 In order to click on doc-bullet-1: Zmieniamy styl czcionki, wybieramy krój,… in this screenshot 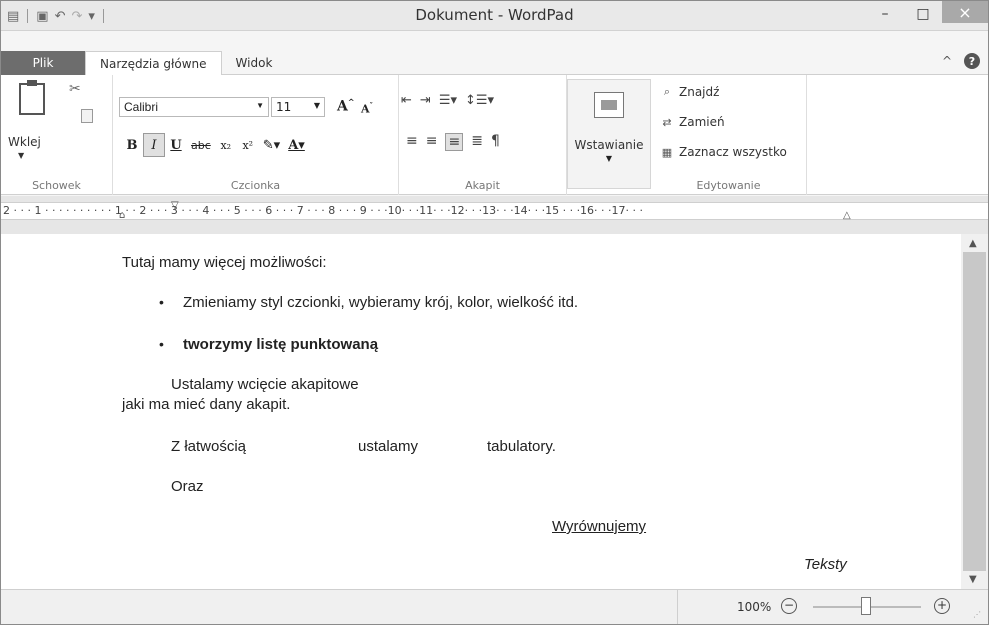, I will do `click(381, 302)`.